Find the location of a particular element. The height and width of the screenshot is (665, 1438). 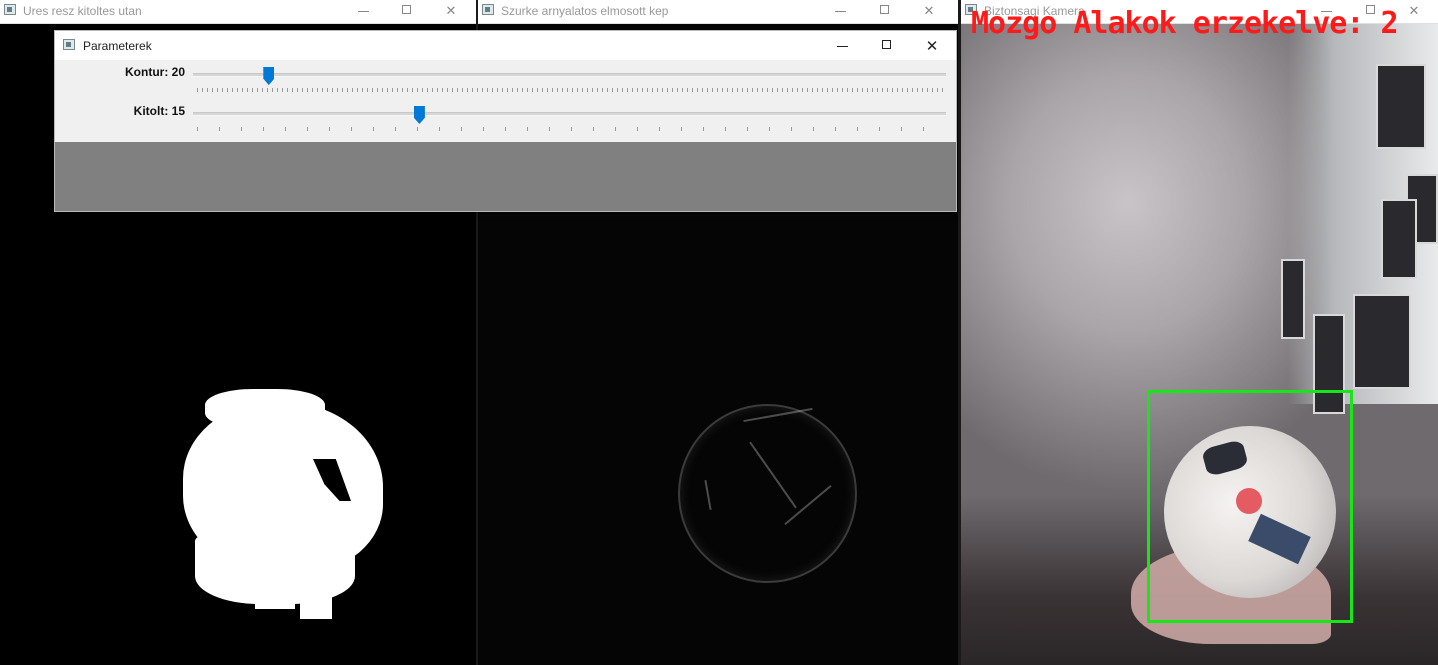

slider-thumb-kitolt is located at coordinates (419, 115).